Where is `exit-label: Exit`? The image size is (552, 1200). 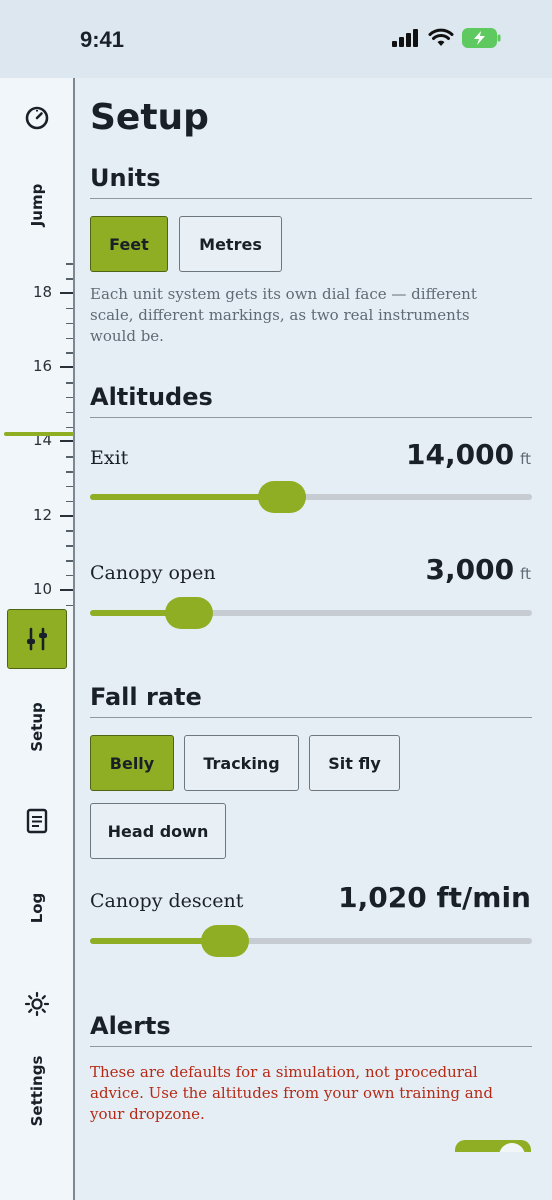
exit-label: Exit is located at coordinates (109, 458).